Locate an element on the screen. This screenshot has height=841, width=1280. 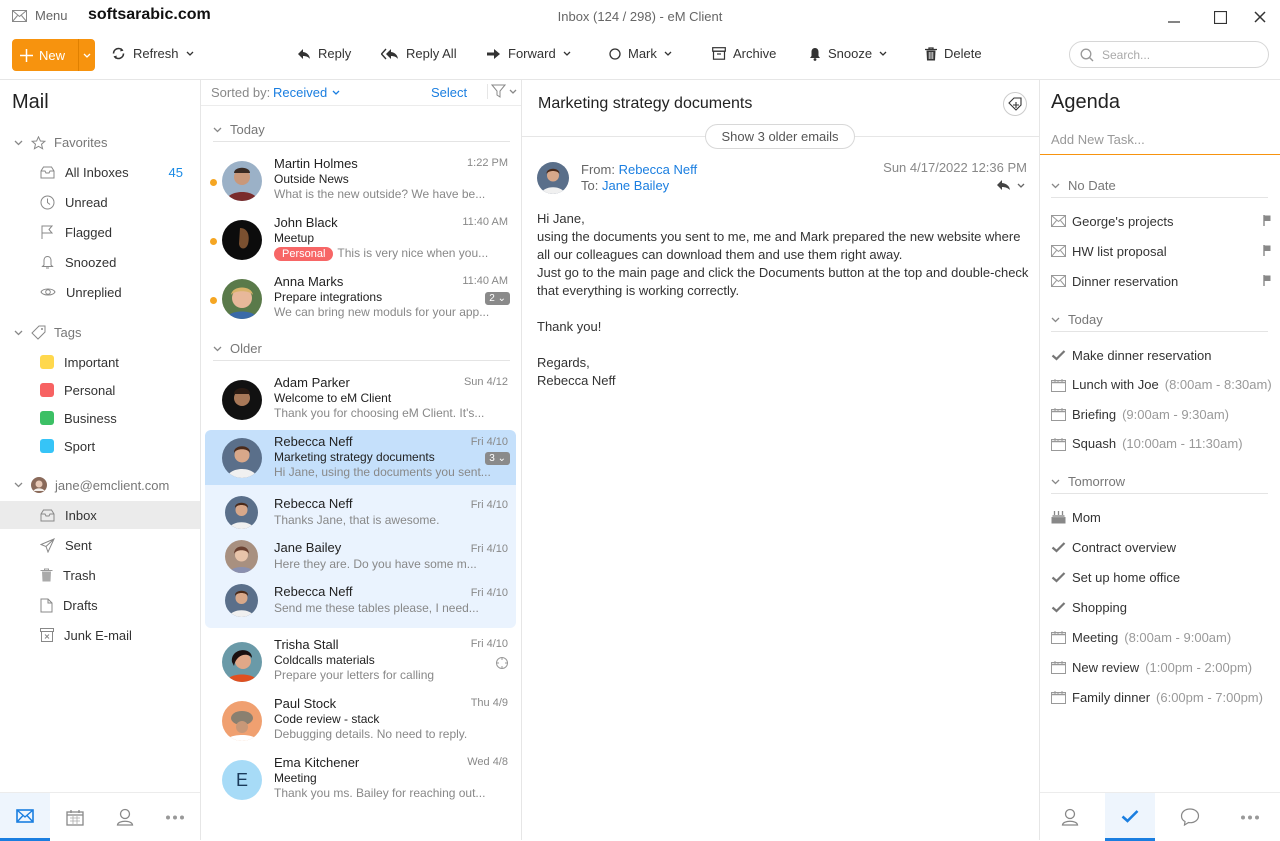
agenda-item: New review (1:00pm - 2:00pm) is located at coordinates (1161, 667).